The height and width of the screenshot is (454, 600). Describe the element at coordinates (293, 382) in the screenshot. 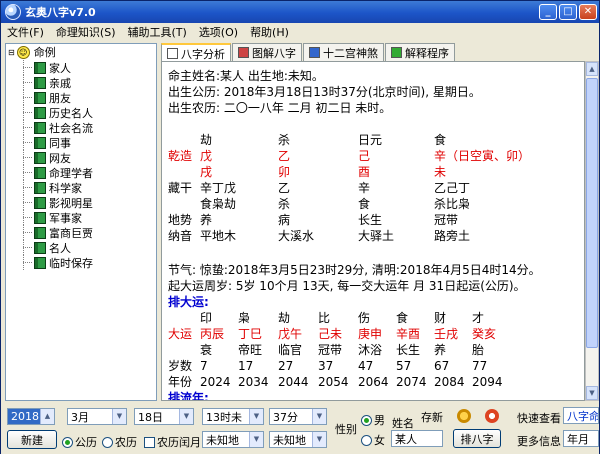

I see `dayun-cell: 2044` at that location.